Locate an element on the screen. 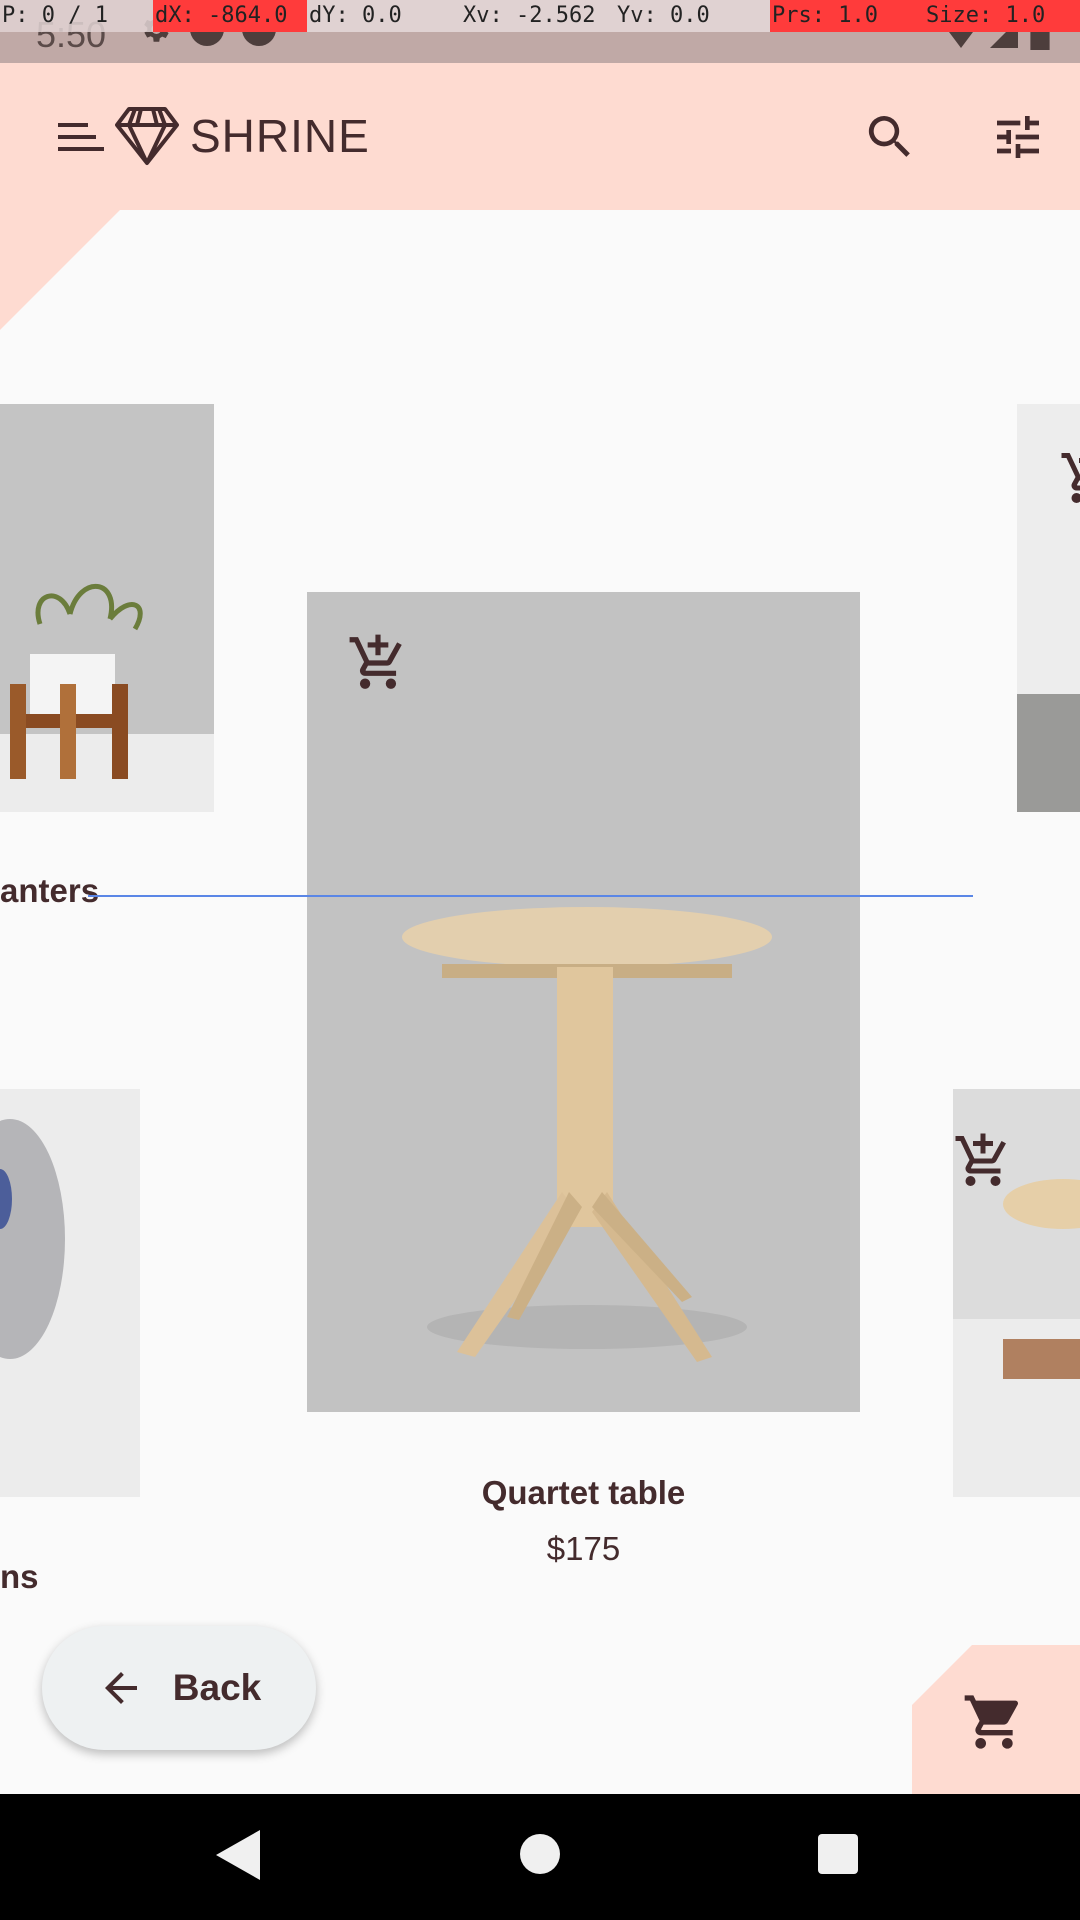 The width and height of the screenshot is (1080, 1920). app-title: SHRINE is located at coordinates (280, 136).